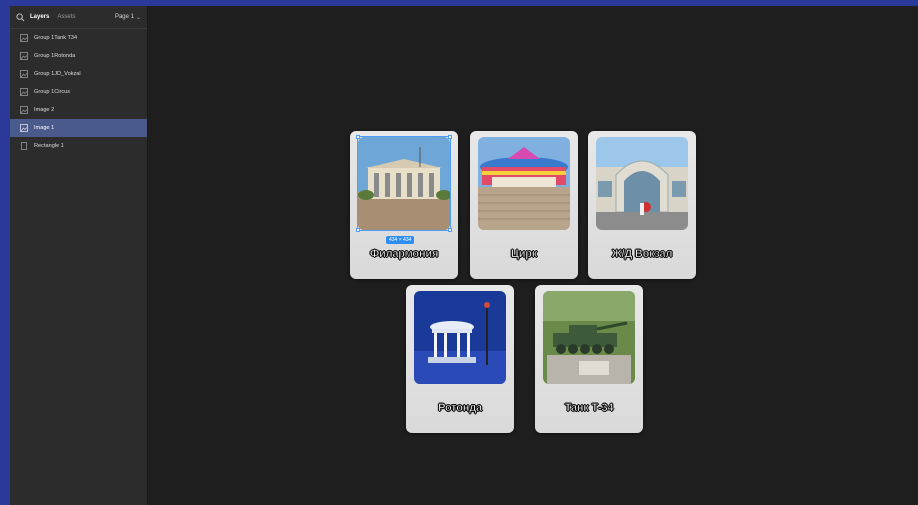 This screenshot has height=505, width=918. I want to click on selection-frame, so click(404, 183).